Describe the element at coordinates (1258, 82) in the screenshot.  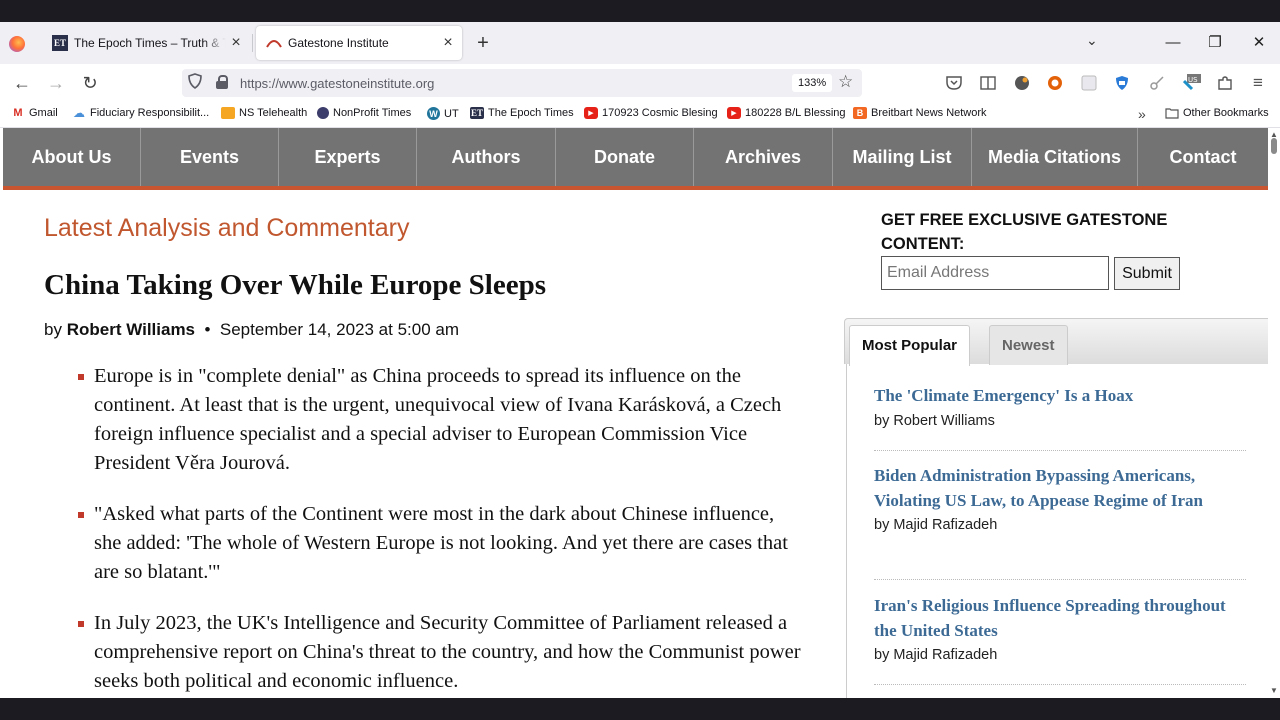
I see `hamburger-menu-icon: ≡` at that location.